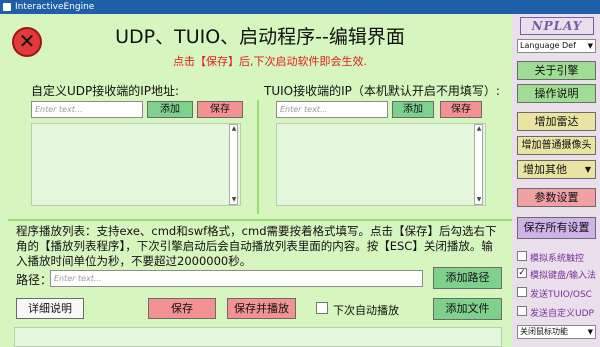 The image size is (600, 347). Describe the element at coordinates (522, 311) in the screenshot. I see `send-udp-checkbox` at that location.